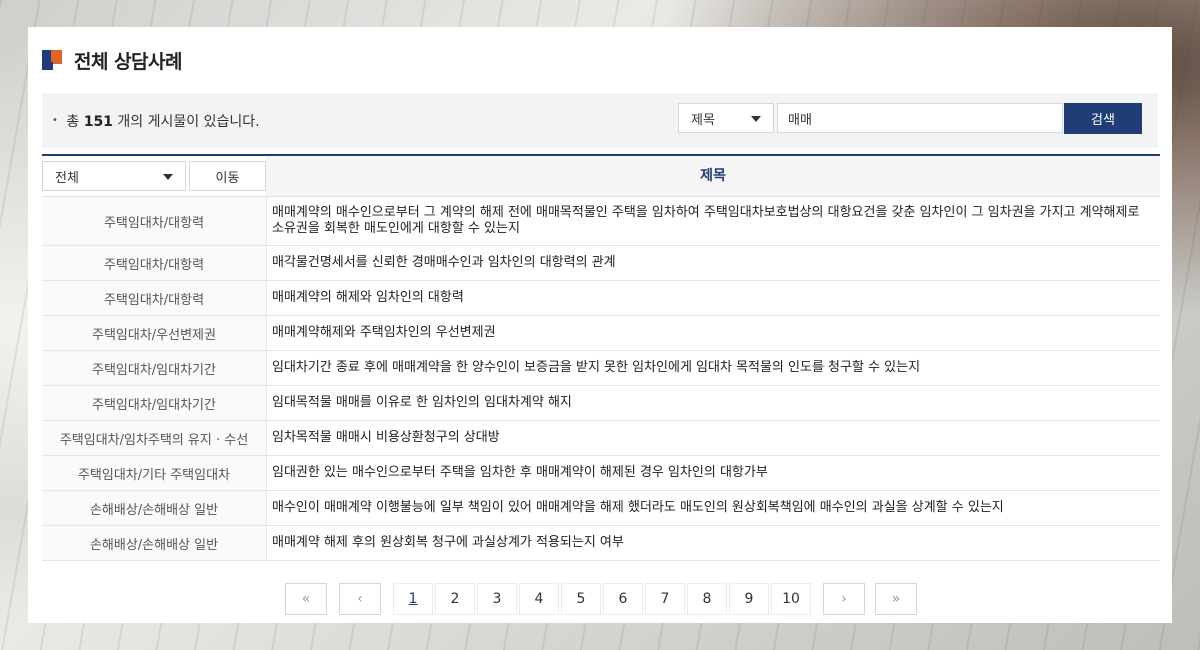 The image size is (1200, 650). Describe the element at coordinates (156, 122) in the screenshot. I see `result-count: • 총 151 개의 게시물이 있습니다.` at that location.